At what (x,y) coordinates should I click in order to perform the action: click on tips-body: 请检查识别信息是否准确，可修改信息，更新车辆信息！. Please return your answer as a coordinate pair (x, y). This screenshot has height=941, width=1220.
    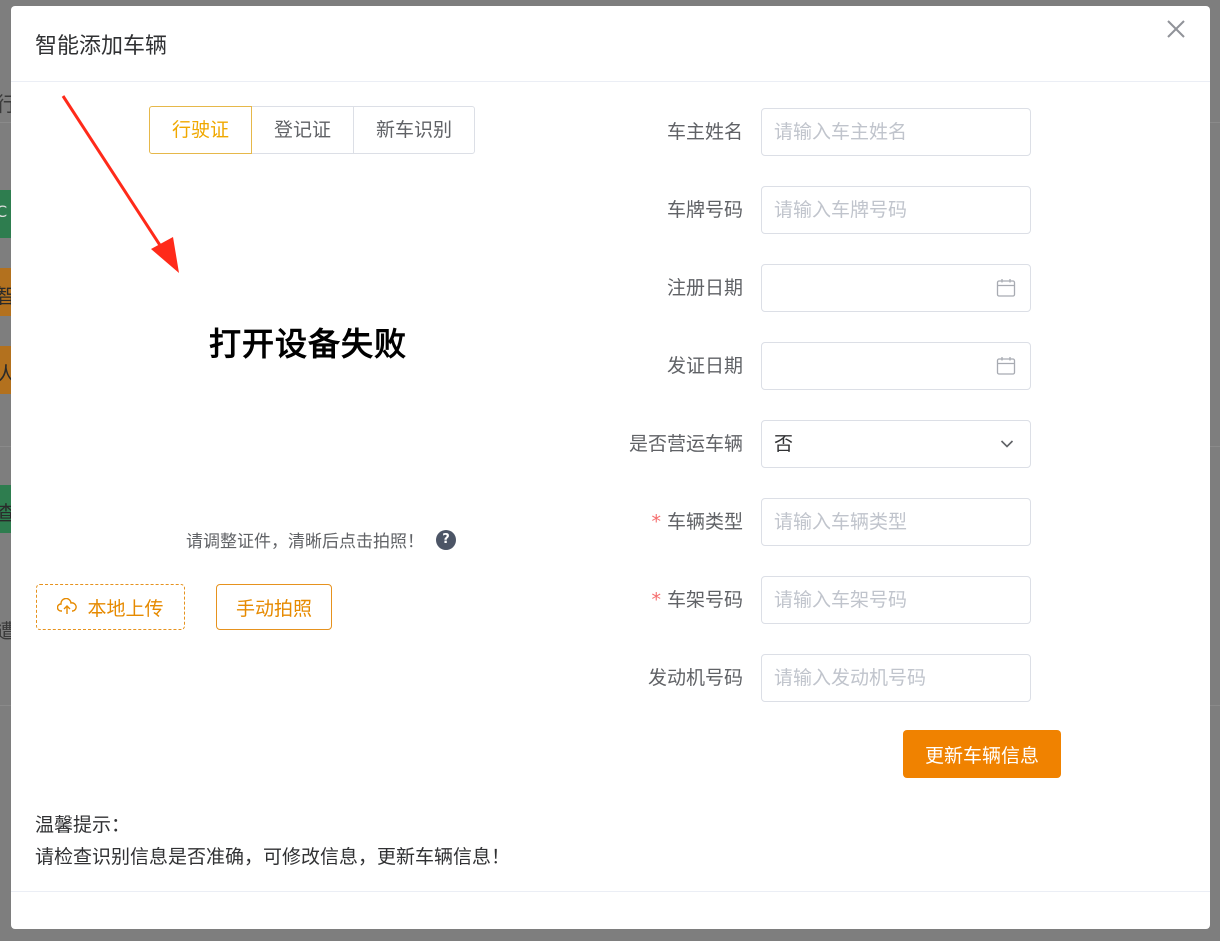
    Looking at the image, I should click on (273, 857).